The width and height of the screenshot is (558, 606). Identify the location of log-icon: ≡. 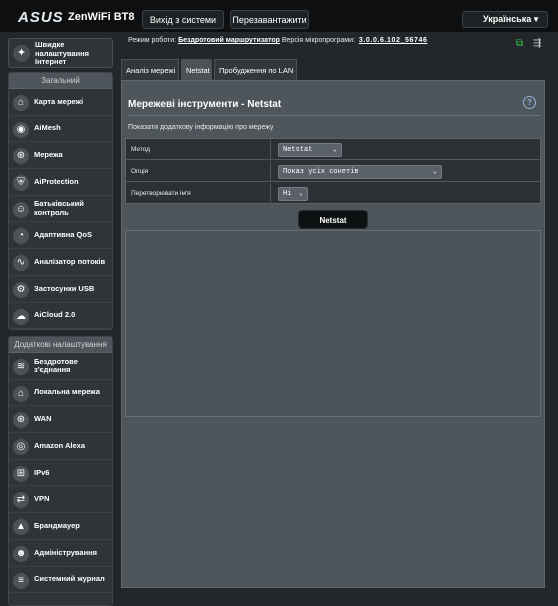
(21, 580).